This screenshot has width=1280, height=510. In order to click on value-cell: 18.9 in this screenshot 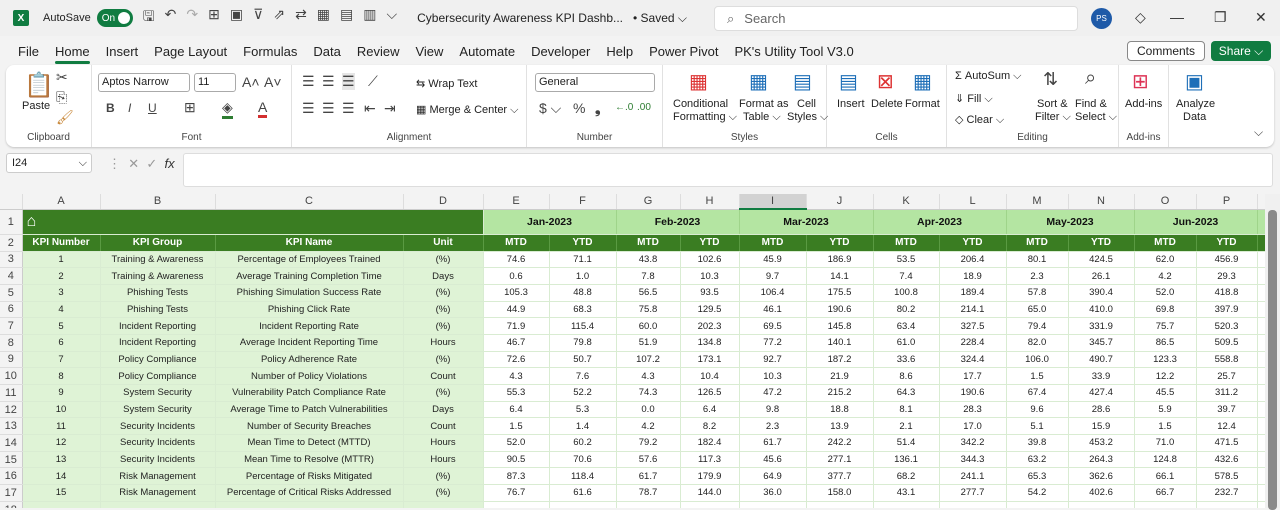, I will do `click(973, 276)`.